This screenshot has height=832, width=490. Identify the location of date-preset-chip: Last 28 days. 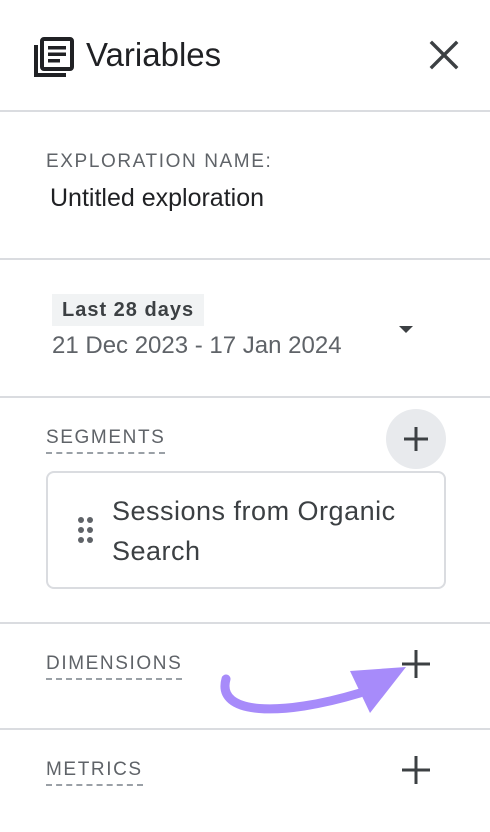
(128, 310).